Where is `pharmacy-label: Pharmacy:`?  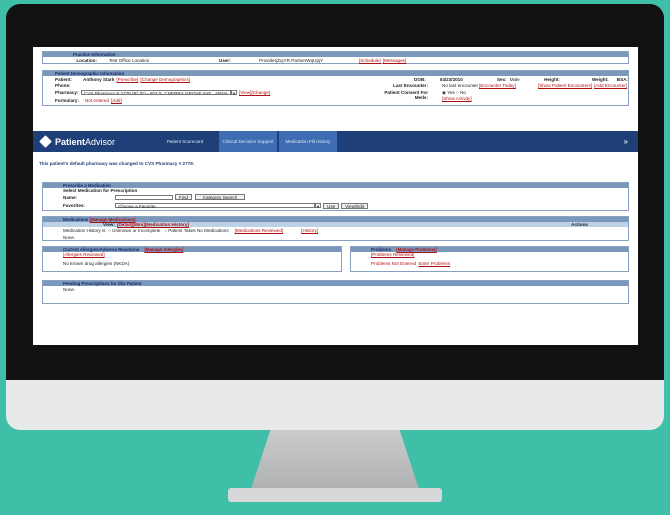 pharmacy-label: Pharmacy: is located at coordinates (67, 92).